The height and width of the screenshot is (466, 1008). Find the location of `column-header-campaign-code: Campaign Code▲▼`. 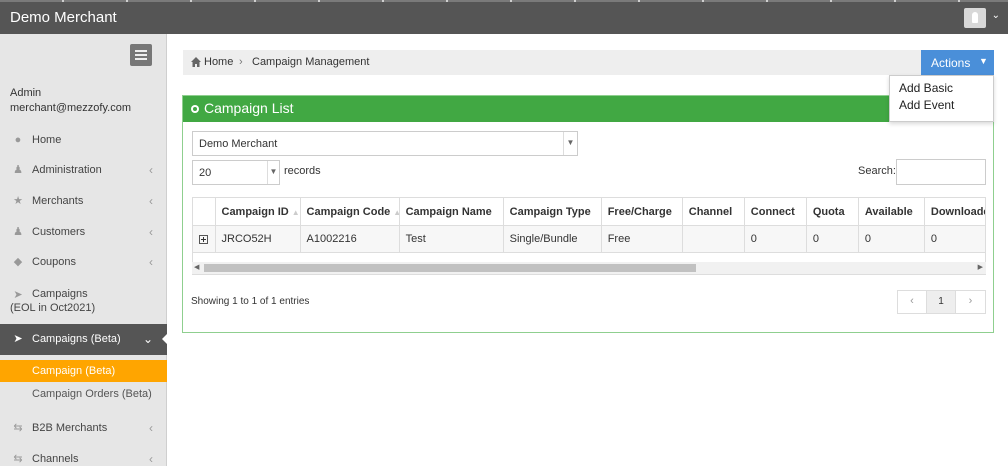

column-header-campaign-code: Campaign Code▲▼ is located at coordinates (350, 211).